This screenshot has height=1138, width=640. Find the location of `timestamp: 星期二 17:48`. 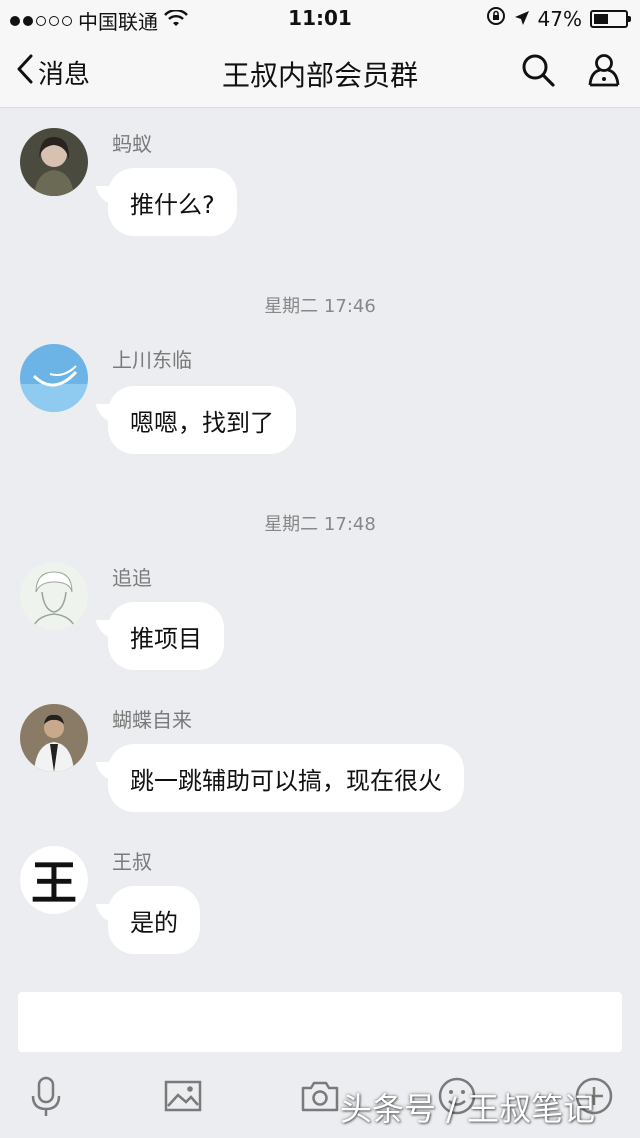

timestamp: 星期二 17:48 is located at coordinates (320, 524).